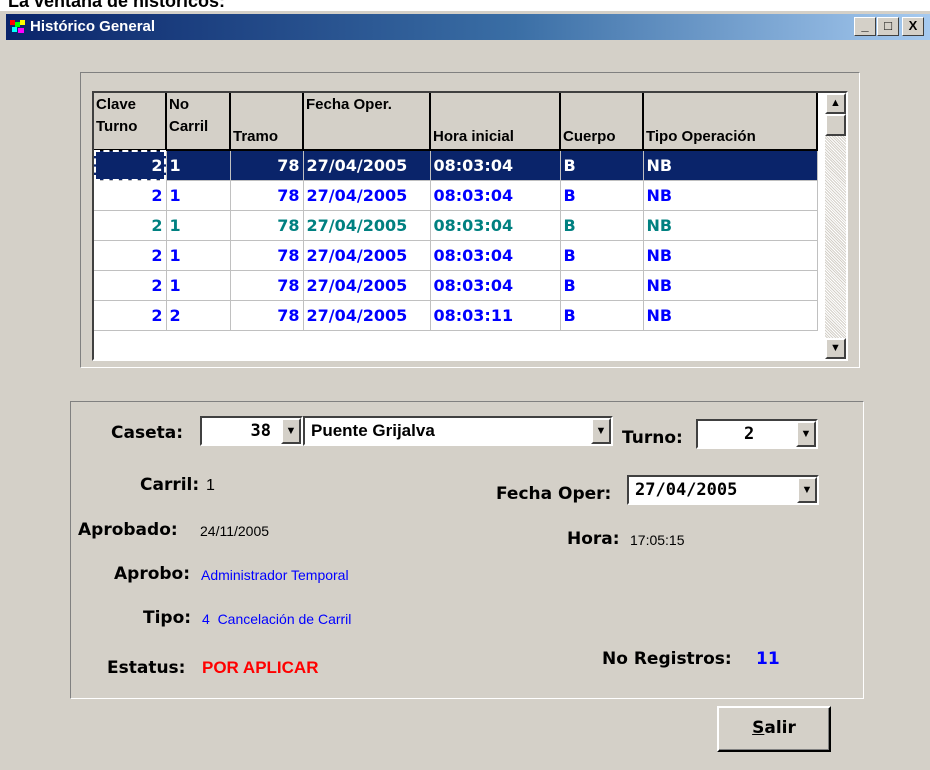  Describe the element at coordinates (888, 26) in the screenshot. I see `maximize-button: □` at that location.